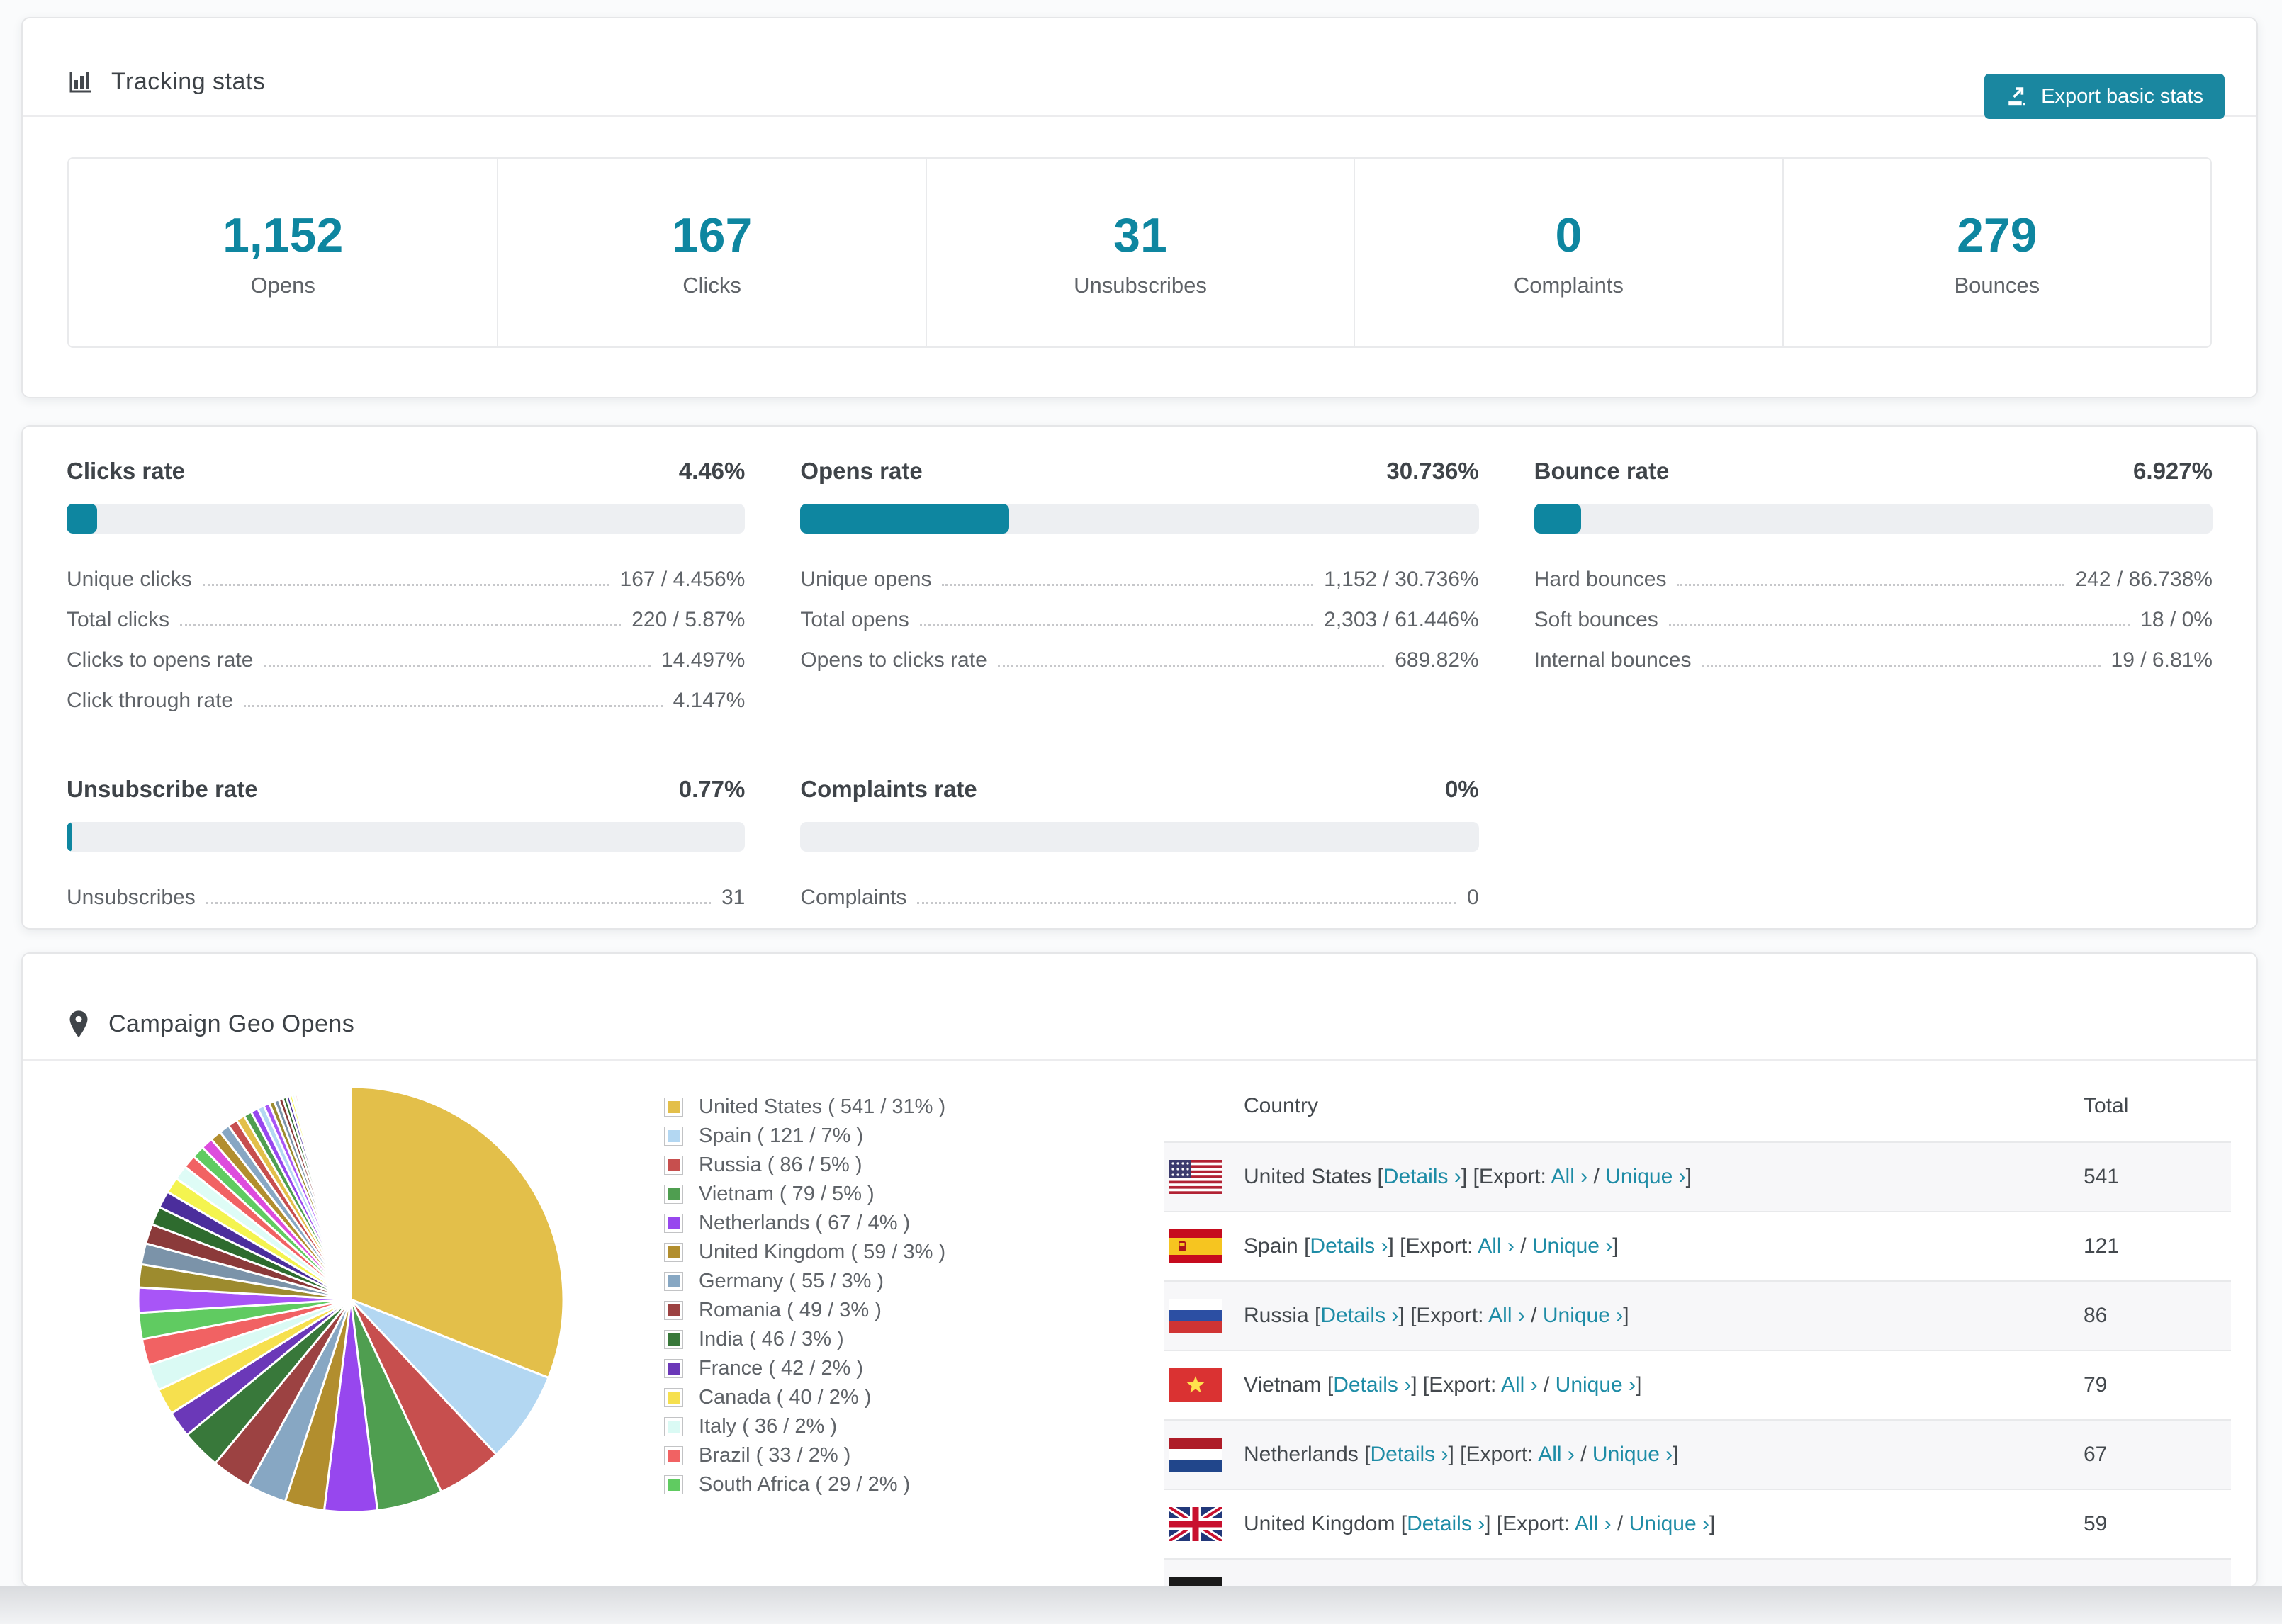 This screenshot has width=2282, height=1624. Describe the element at coordinates (709, 701) in the screenshot. I see `rate-row-value: 4.147%` at that location.